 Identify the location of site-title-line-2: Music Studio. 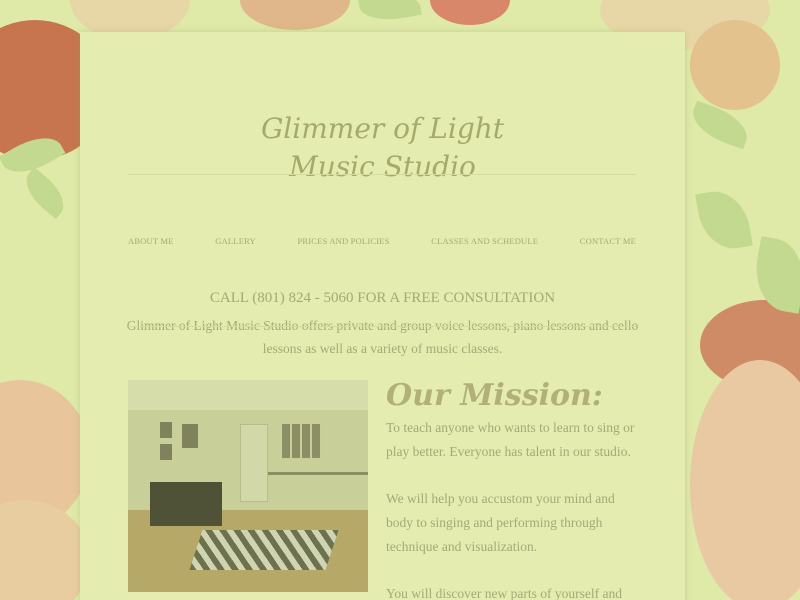
(382, 166).